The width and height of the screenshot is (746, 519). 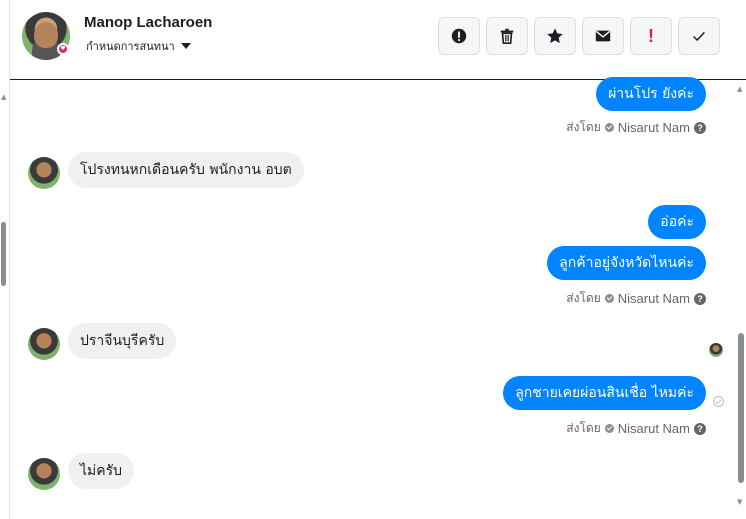 I want to click on outgoing-message: ผ่านโปร ยังค่ะ, so click(x=651, y=94).